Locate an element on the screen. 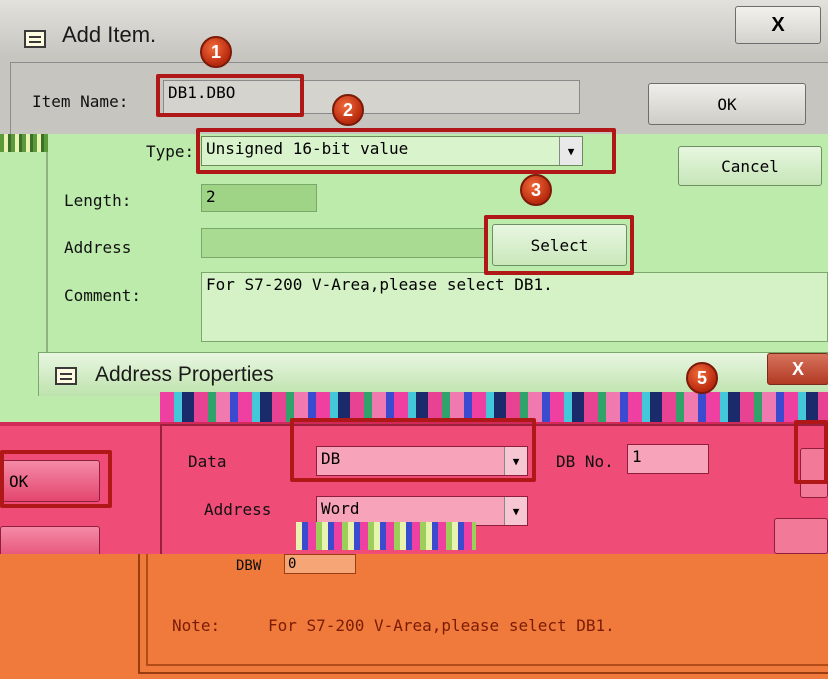 The image size is (828, 679). highlight-item-name is located at coordinates (230, 95).